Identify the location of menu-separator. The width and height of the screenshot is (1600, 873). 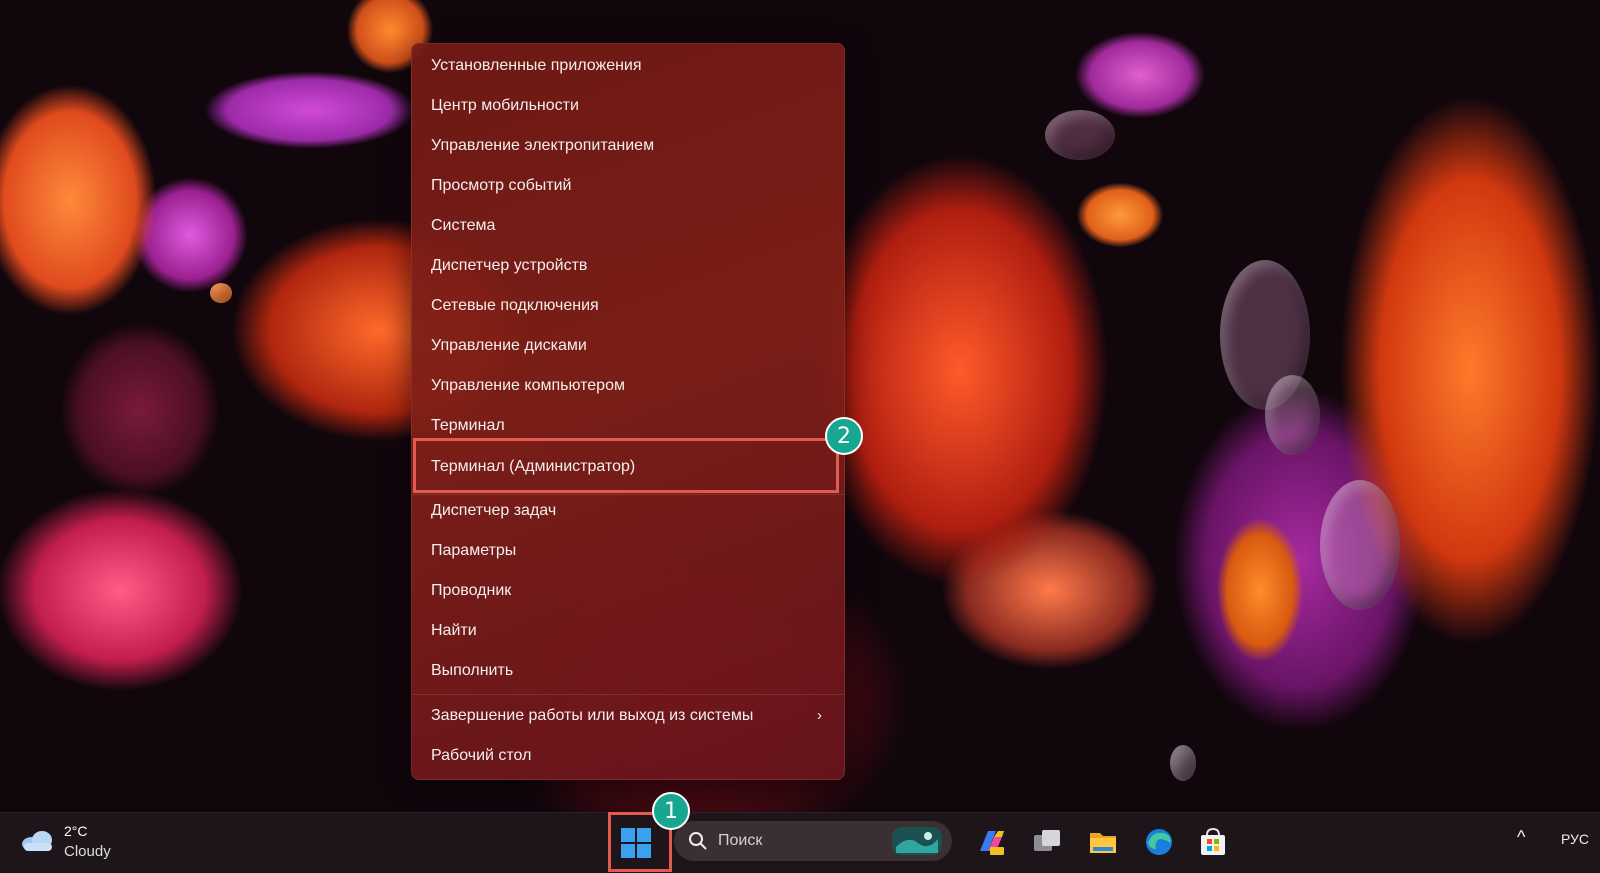
(628, 694).